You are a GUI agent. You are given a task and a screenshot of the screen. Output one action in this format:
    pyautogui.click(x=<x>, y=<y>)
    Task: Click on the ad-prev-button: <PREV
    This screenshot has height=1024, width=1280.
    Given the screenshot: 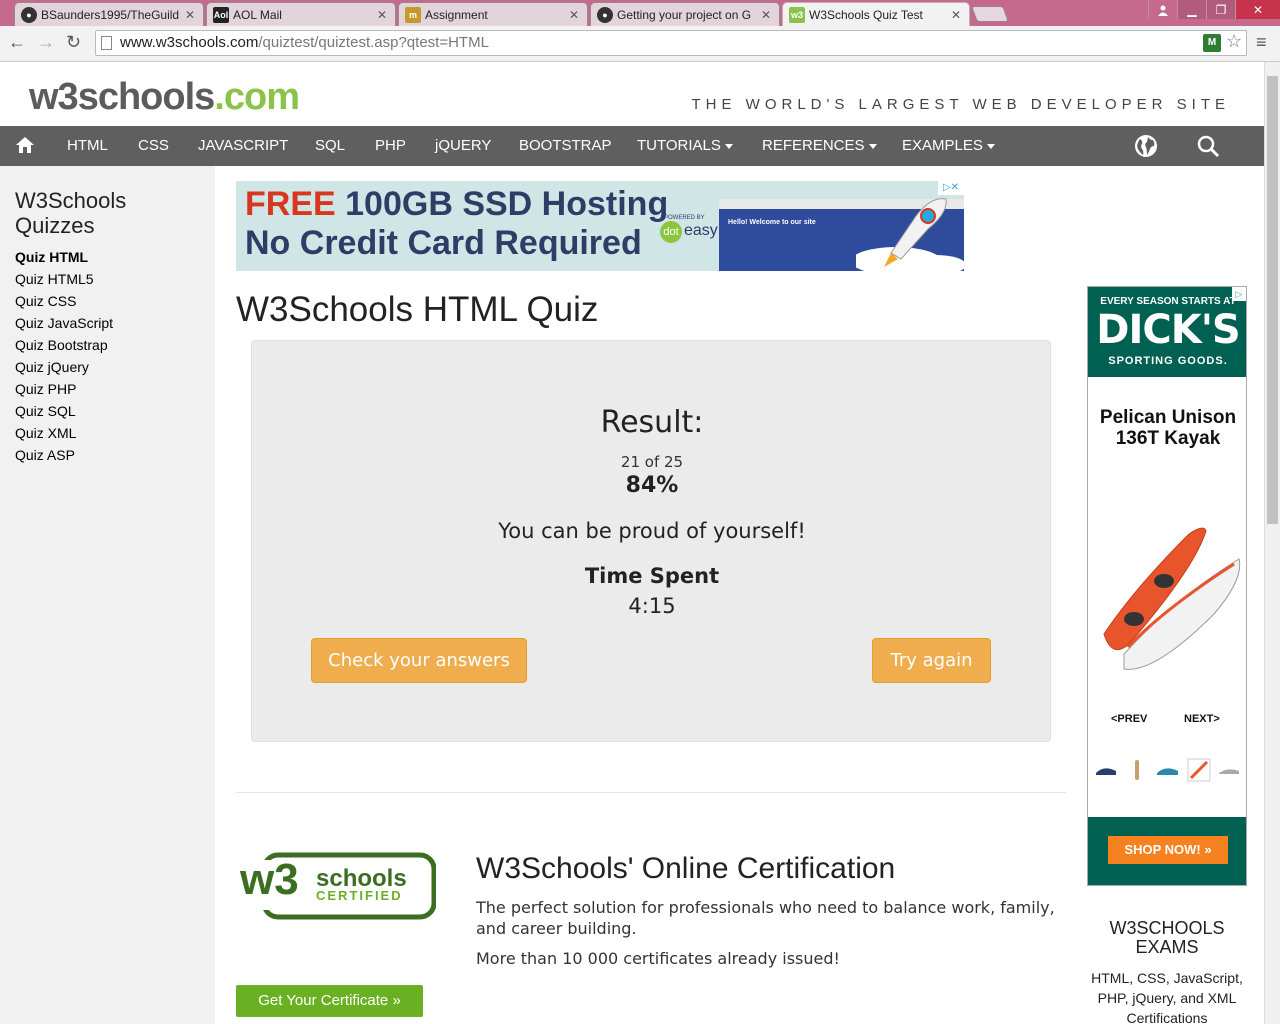 What is the action you would take?
    pyautogui.click(x=1129, y=719)
    